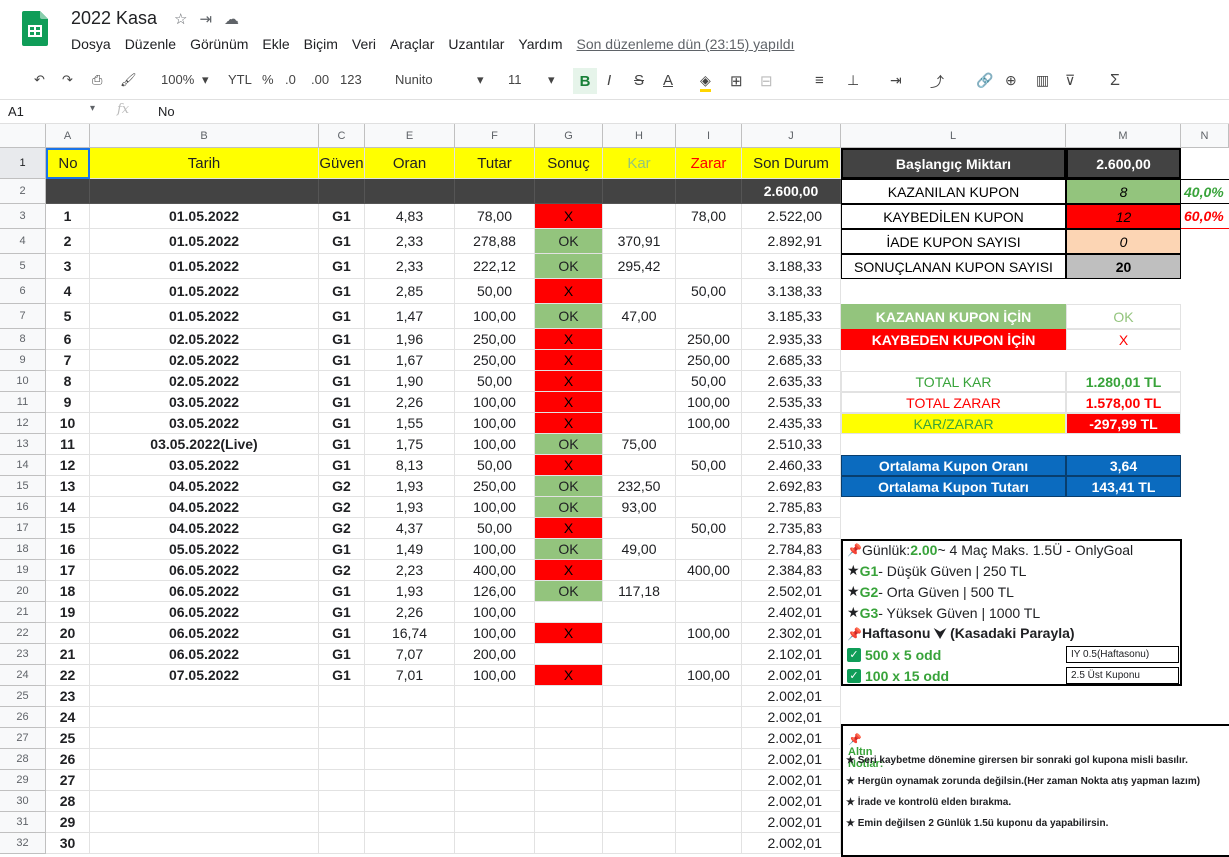 The width and height of the screenshot is (1229, 857). I want to click on data-cell: 2.892,91, so click(791, 241).